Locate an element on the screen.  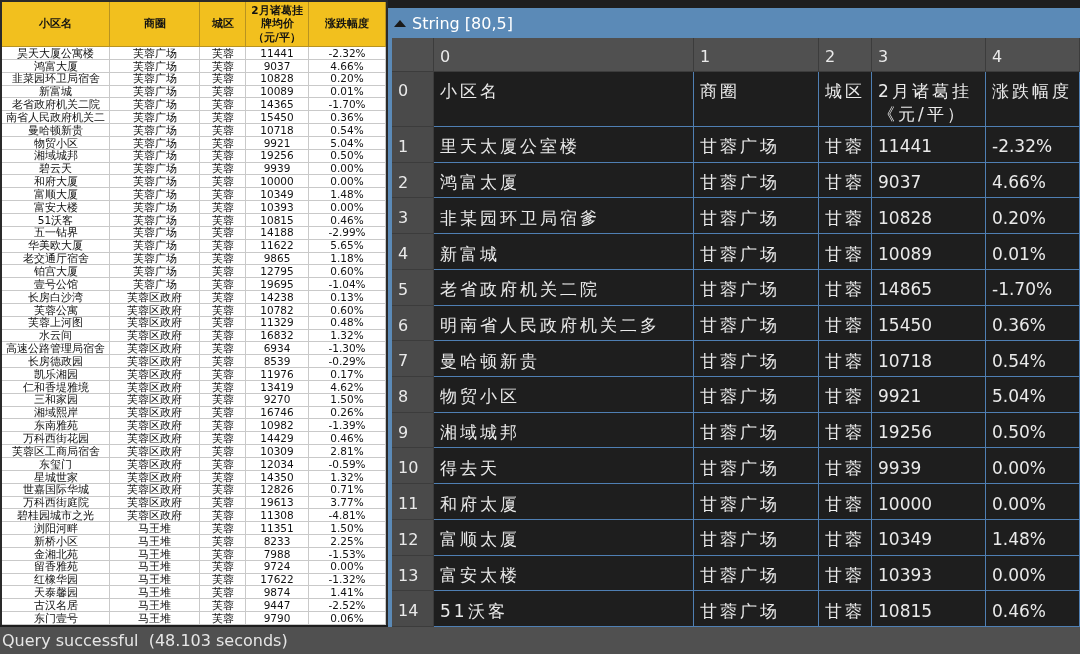
grid-cell: 0.00% is located at coordinates (1033, 573).